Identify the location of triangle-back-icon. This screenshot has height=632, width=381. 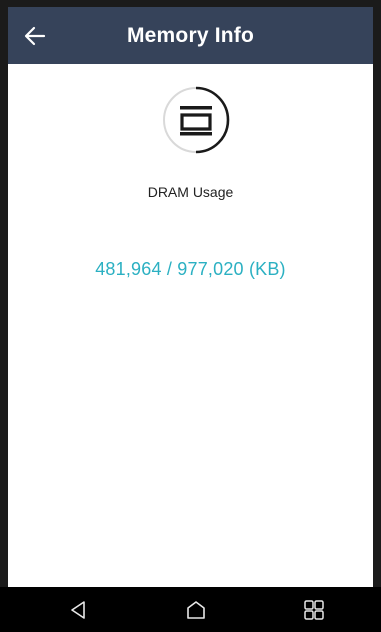
(78, 610).